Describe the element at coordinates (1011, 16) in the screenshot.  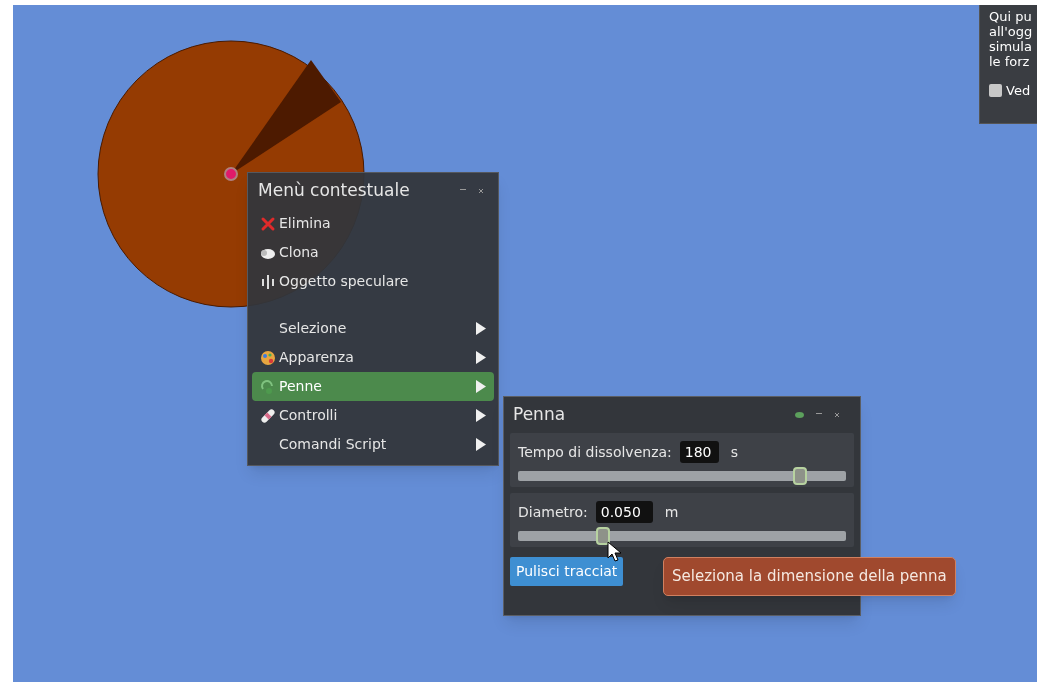
I see `info-text: Qui pu` at that location.